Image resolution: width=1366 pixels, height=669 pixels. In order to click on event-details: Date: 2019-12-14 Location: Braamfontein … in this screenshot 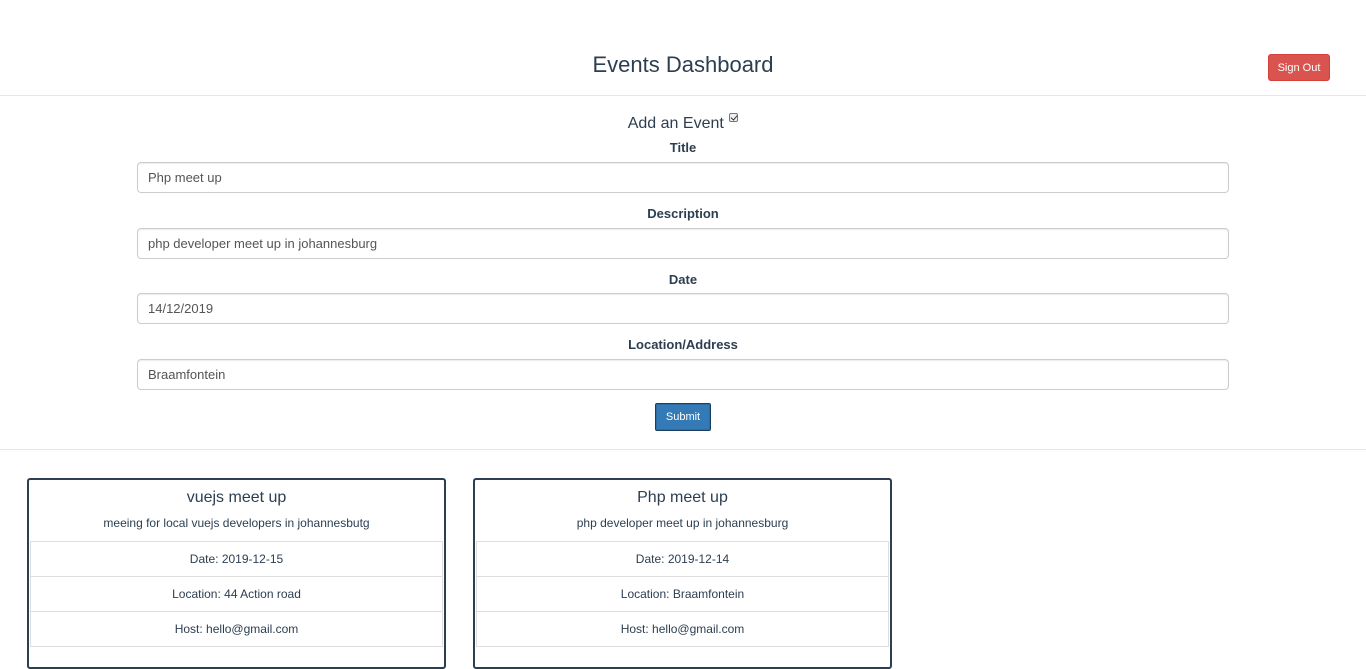, I will do `click(682, 594)`.